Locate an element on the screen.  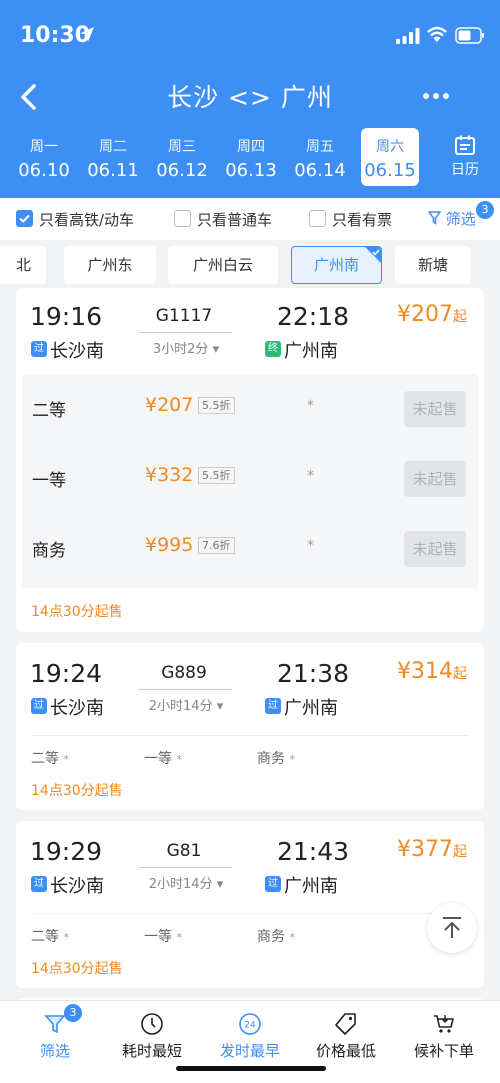
seat-price: ¥207 is located at coordinates (169, 405).